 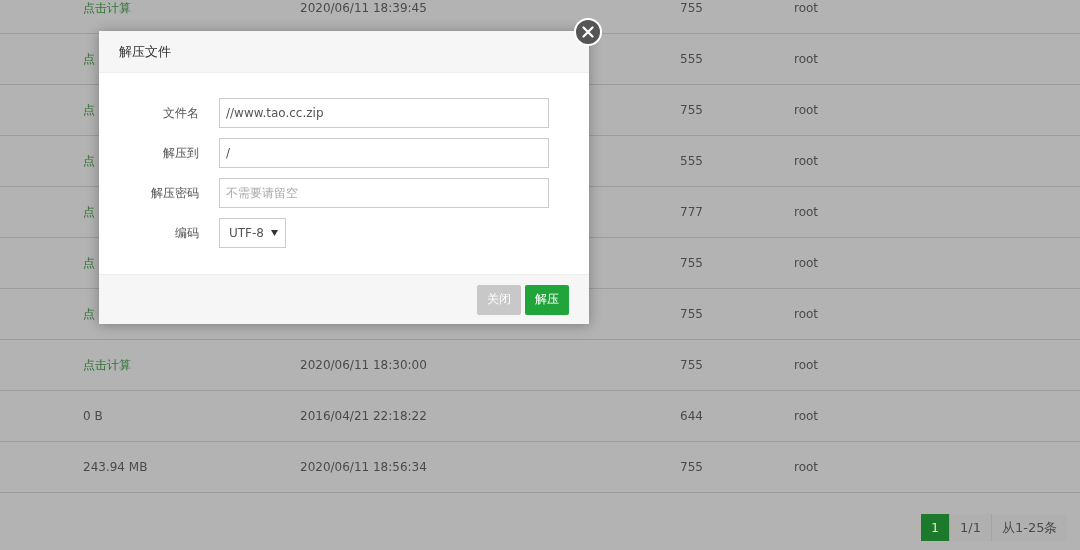 I want to click on input-field: 不需要请留空, so click(x=384, y=193).